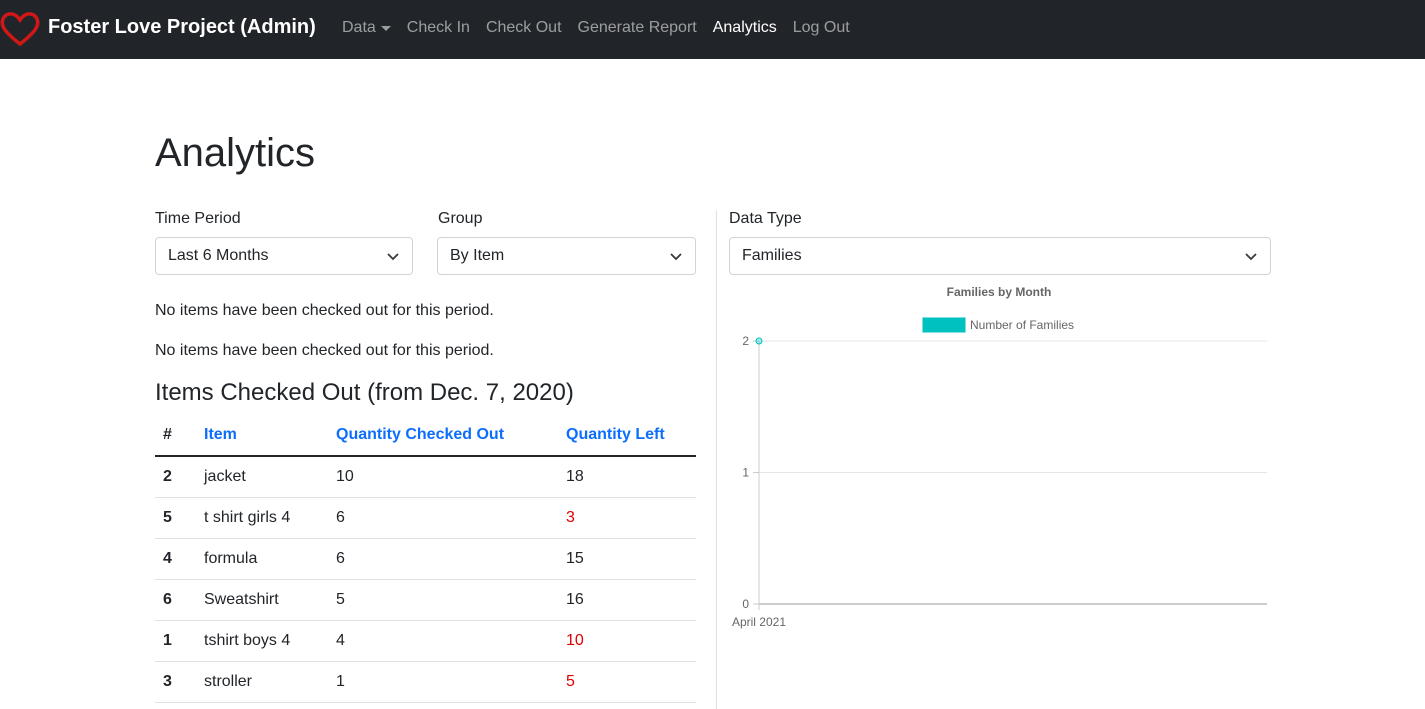  I want to click on table-row: 2 jacket 10 18, so click(425, 477).